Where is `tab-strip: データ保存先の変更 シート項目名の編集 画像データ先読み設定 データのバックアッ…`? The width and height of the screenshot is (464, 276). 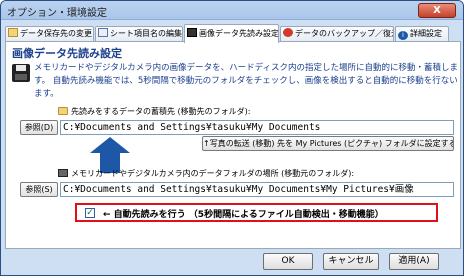 tab-strip: データ保存先の変更 シート項目名の編集 画像データ先読み設定 データのバックアッ… is located at coordinates (233, 33).